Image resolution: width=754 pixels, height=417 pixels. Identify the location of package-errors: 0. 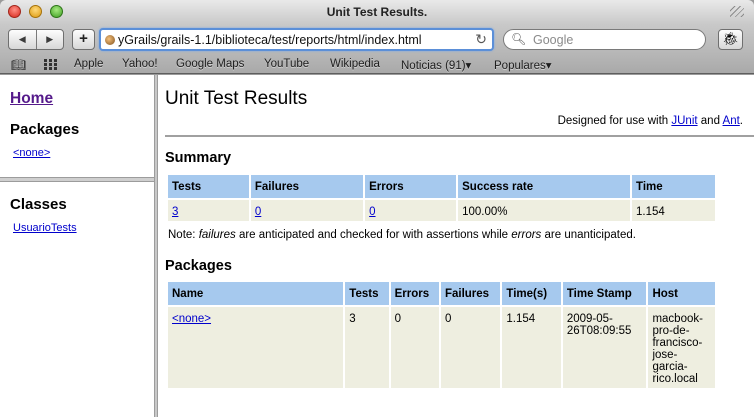
(414, 347).